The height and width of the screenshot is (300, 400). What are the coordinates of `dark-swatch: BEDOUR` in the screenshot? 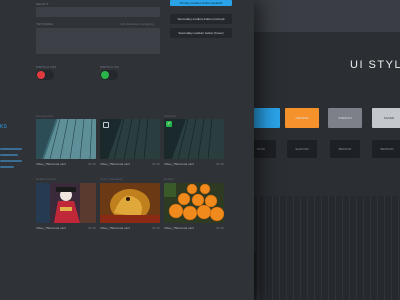 It's located at (345, 149).